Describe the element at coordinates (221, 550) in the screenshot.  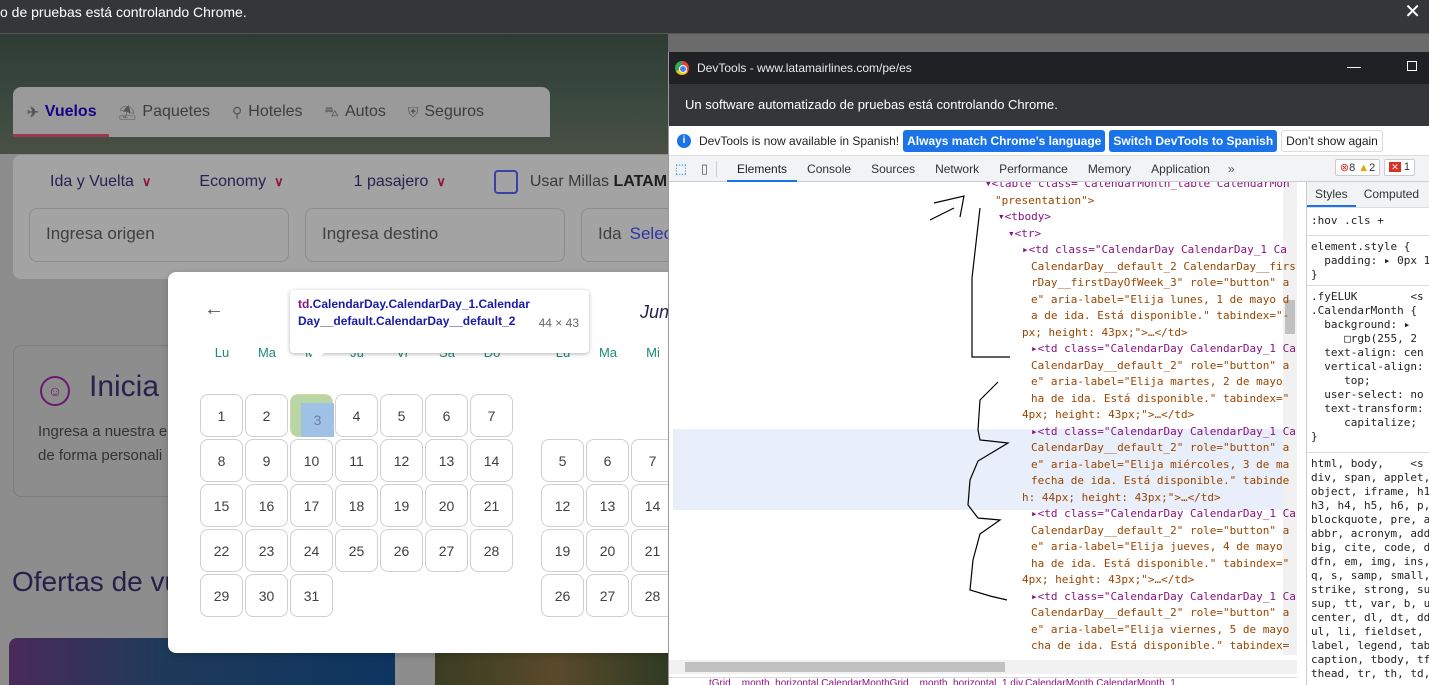
I see `calendar-day: 22` at that location.